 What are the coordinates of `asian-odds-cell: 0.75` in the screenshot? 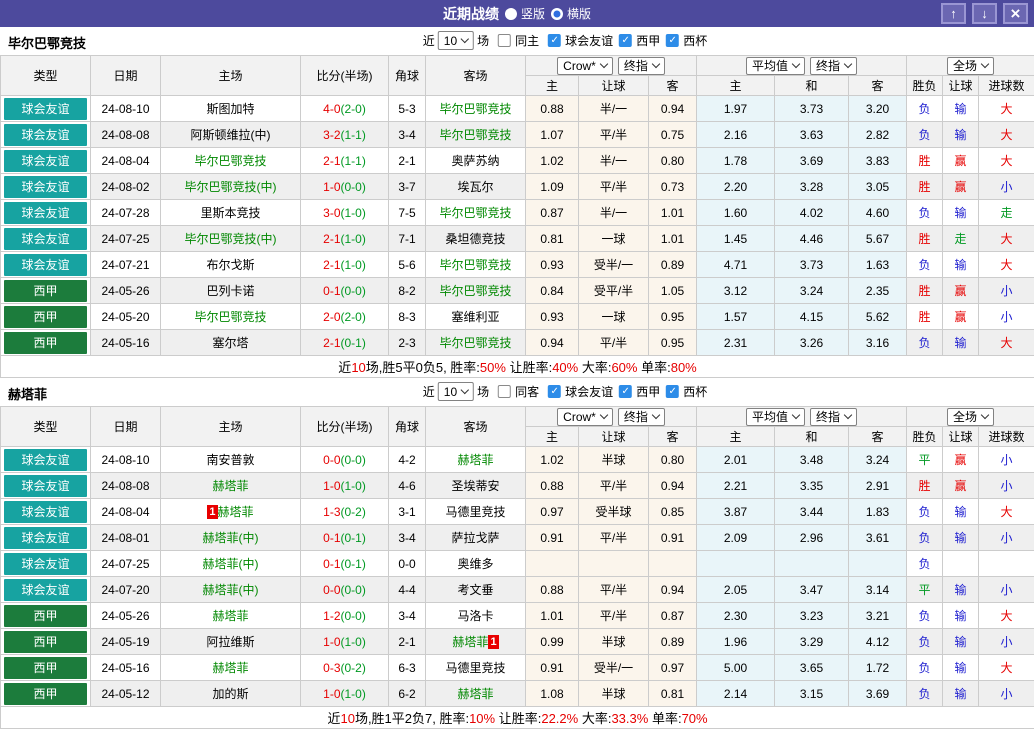 It's located at (672, 134).